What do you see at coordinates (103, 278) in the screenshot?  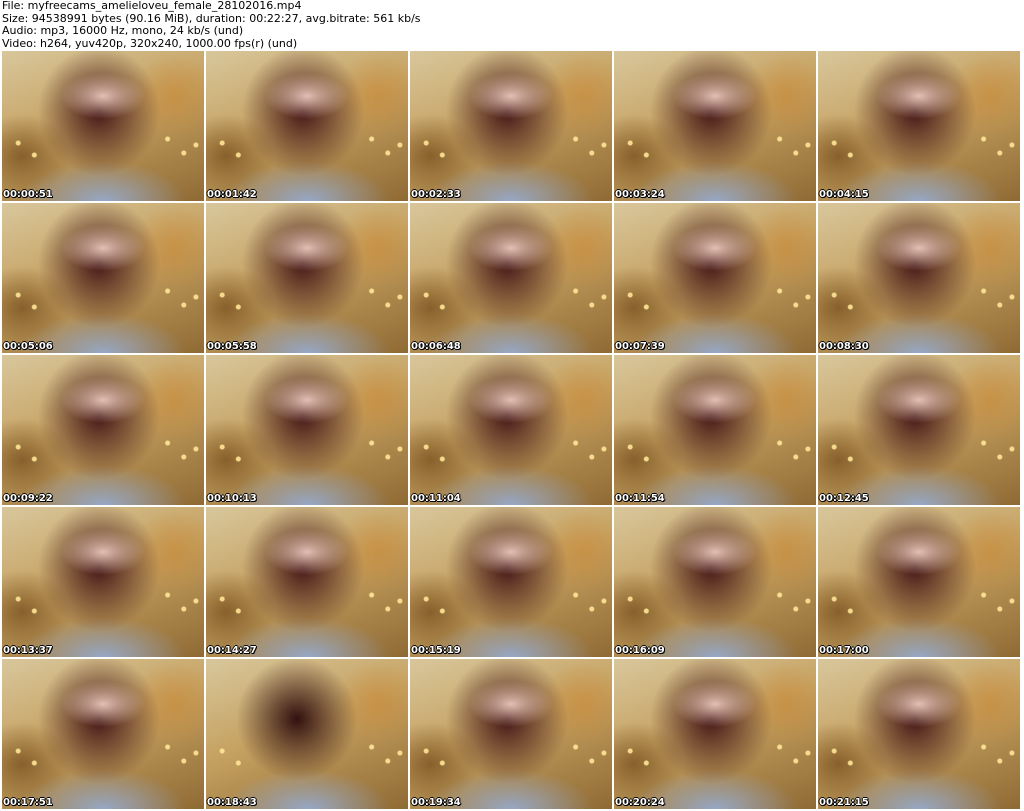 I see `video-frame-thumbnail: 00:05:06` at bounding box center [103, 278].